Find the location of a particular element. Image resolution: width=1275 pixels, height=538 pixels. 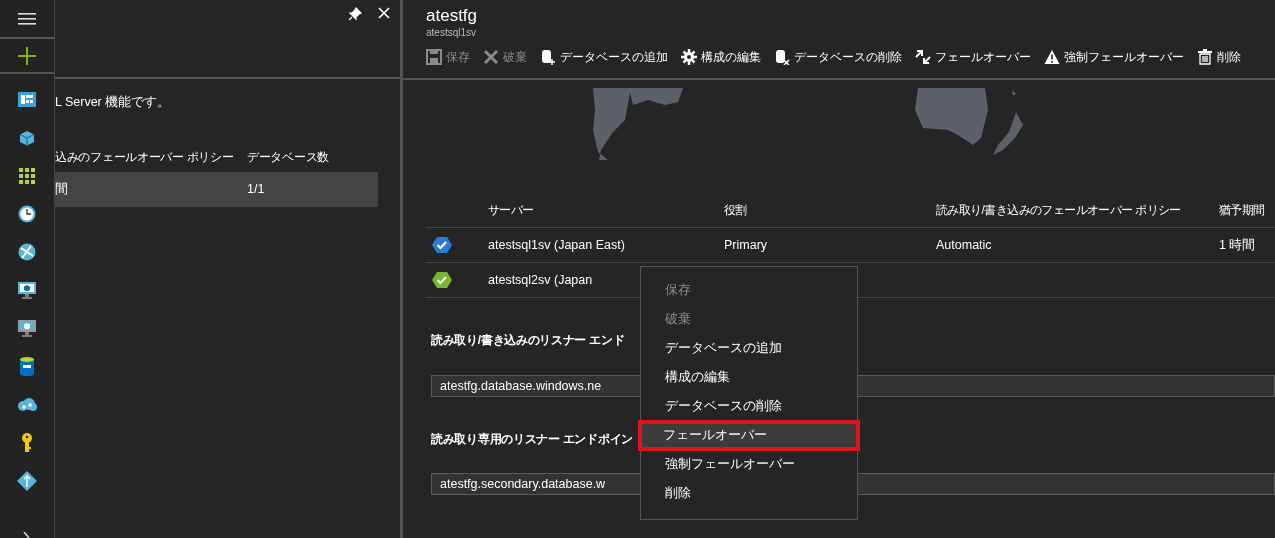

column-header: 読み取り/書き込みのフェールオーバー ポリシー is located at coordinates (1058, 210).